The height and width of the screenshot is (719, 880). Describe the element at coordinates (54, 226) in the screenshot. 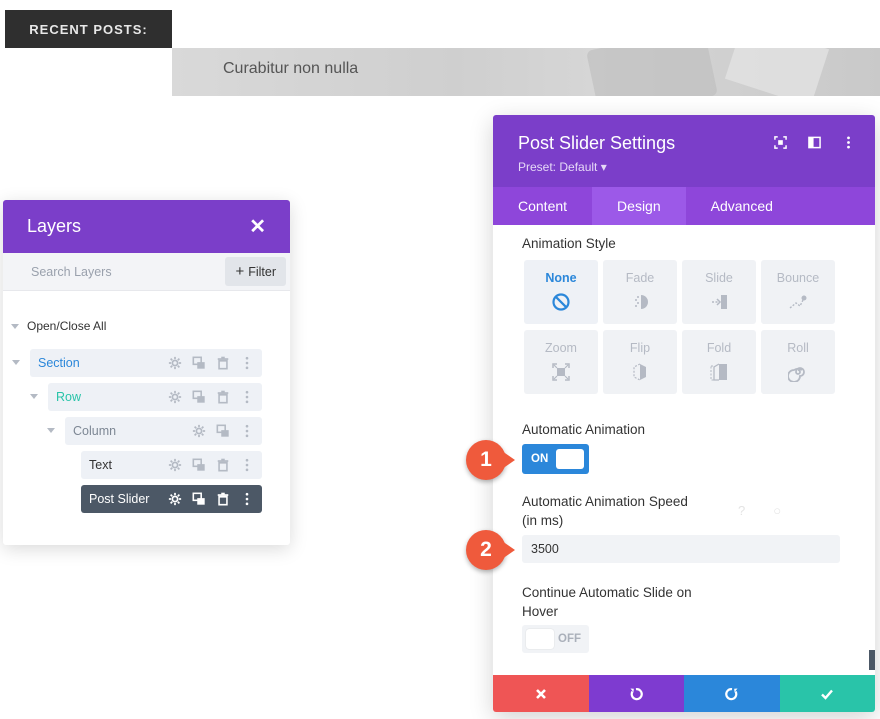

I see `layers-title: Layers` at that location.